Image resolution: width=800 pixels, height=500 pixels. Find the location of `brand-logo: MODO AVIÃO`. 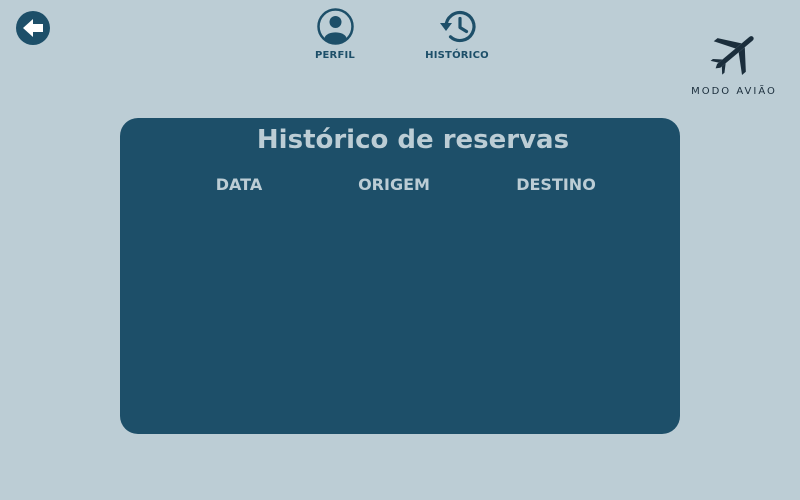

brand-logo: MODO AVIÃO is located at coordinates (734, 63).